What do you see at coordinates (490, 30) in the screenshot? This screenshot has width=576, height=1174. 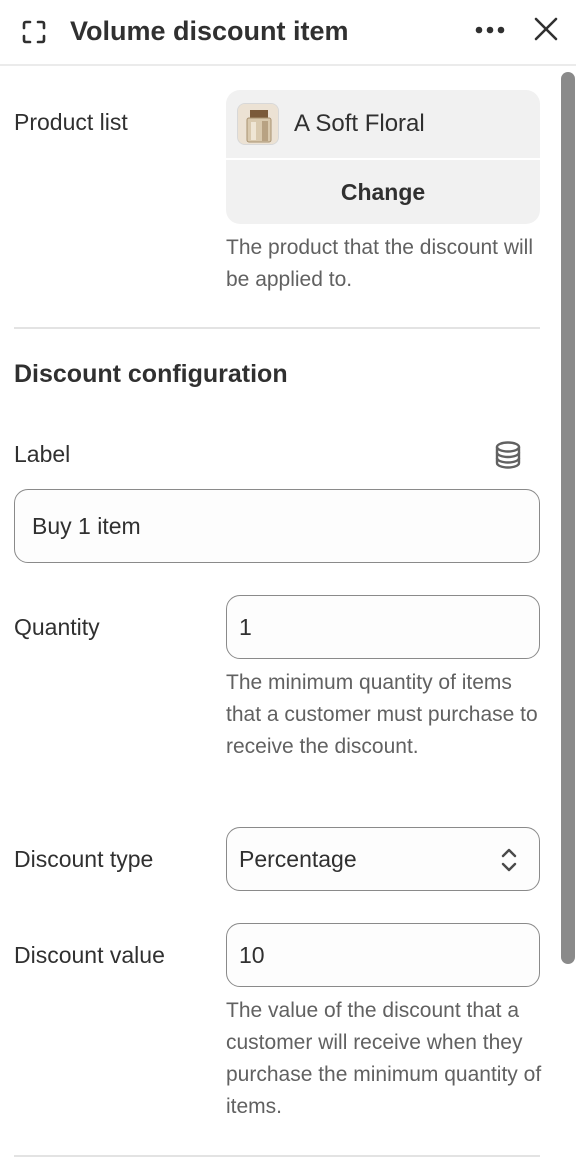 I see `more-horizontal-icon` at bounding box center [490, 30].